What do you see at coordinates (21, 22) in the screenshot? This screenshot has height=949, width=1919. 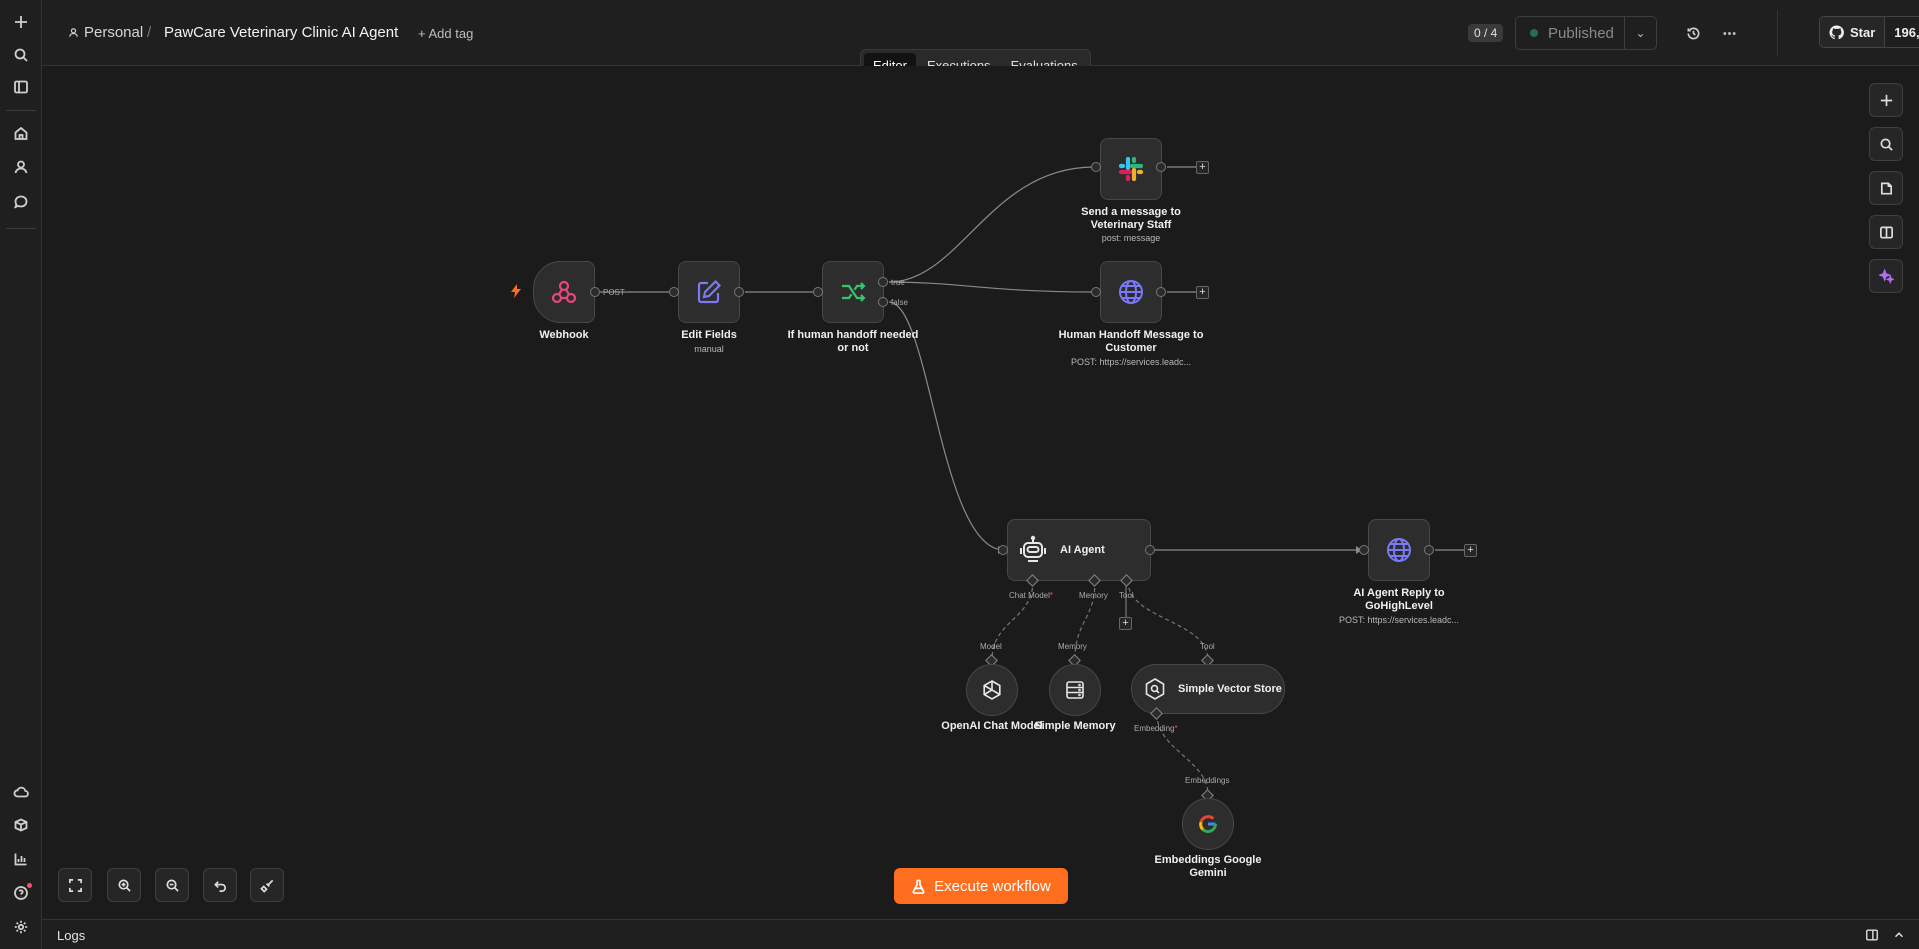 I see `plus-icon` at bounding box center [21, 22].